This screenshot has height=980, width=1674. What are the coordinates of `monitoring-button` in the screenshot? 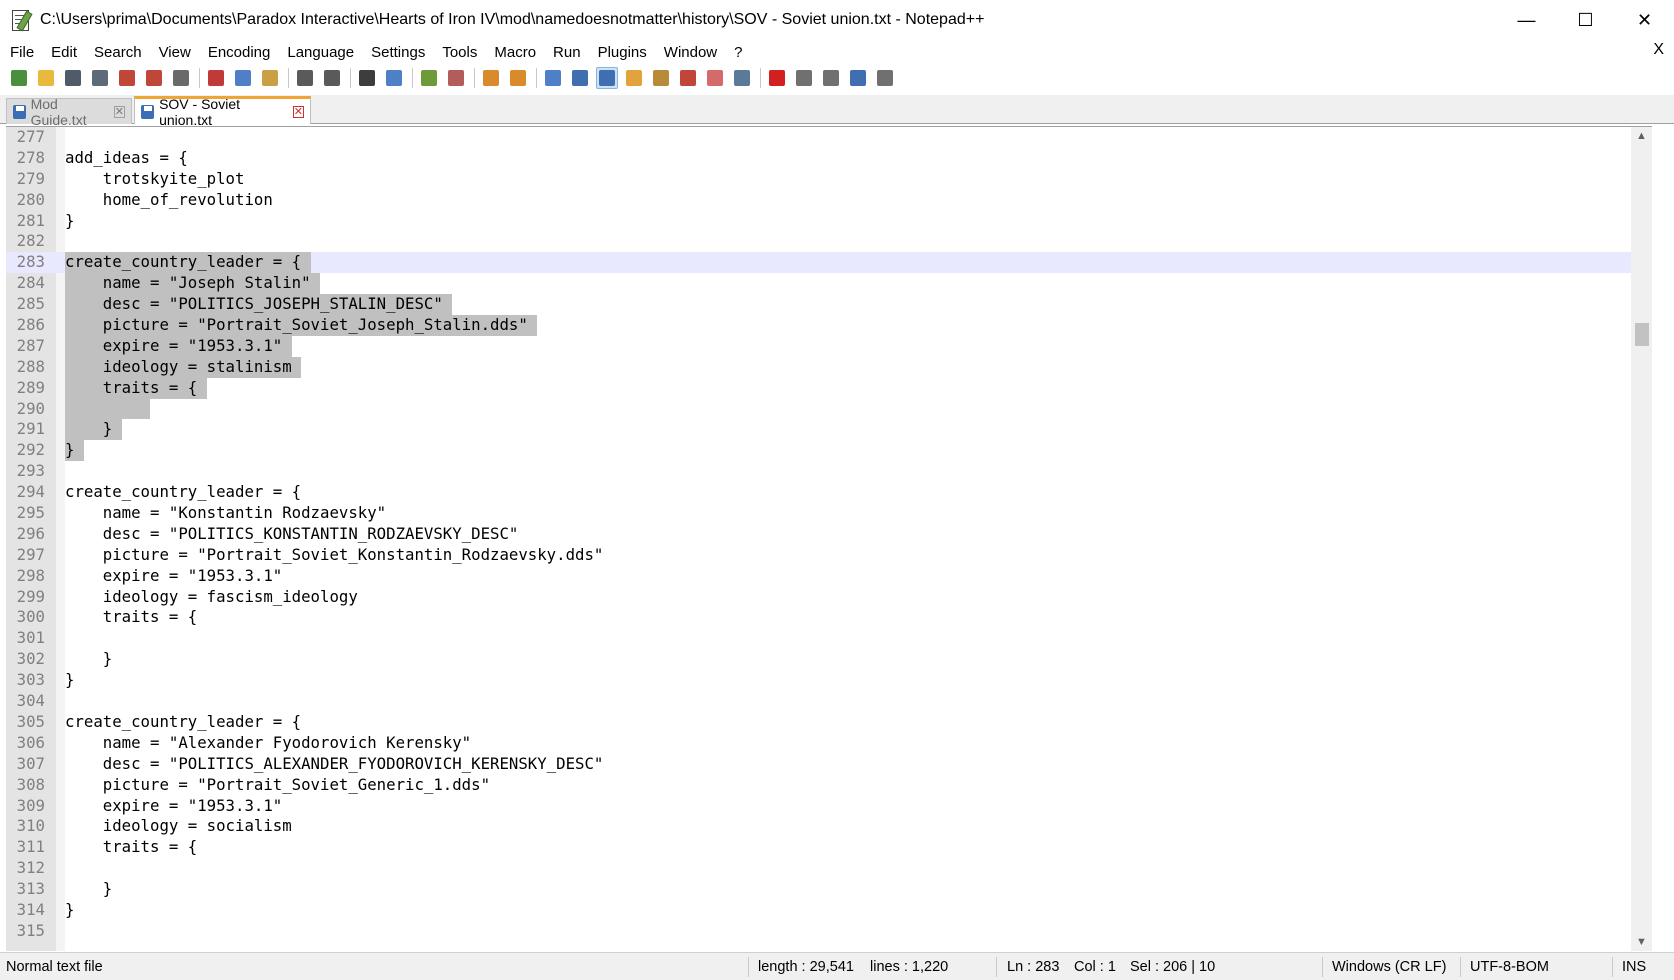 It's located at (742, 78).